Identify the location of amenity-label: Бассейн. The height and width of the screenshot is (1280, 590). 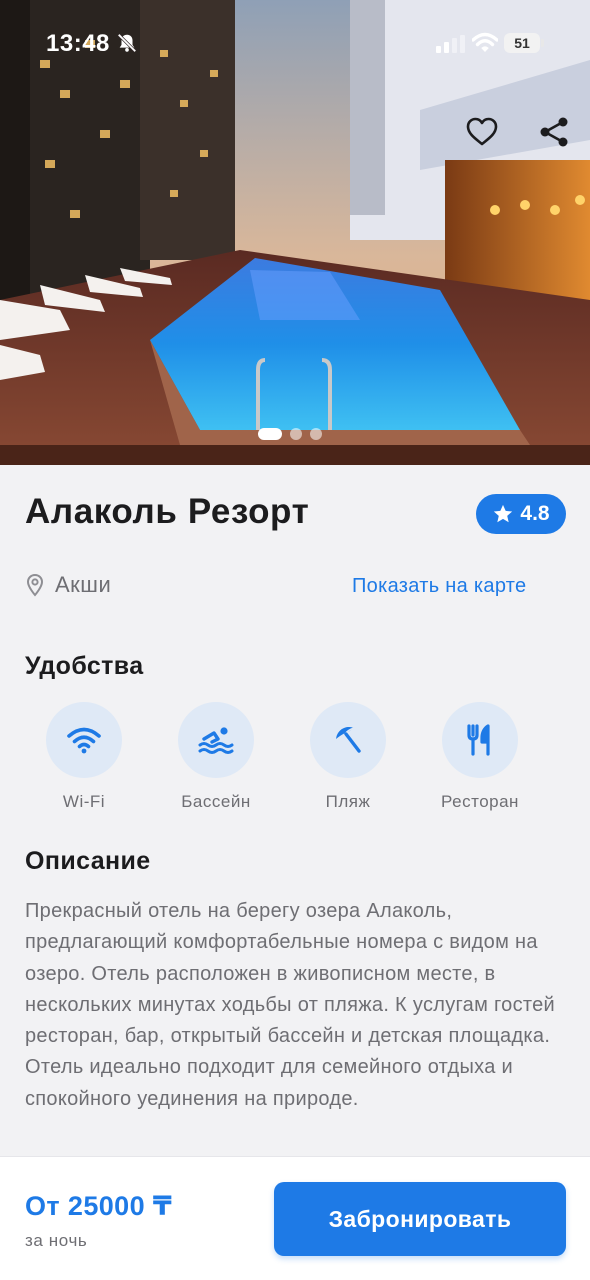
(216, 801).